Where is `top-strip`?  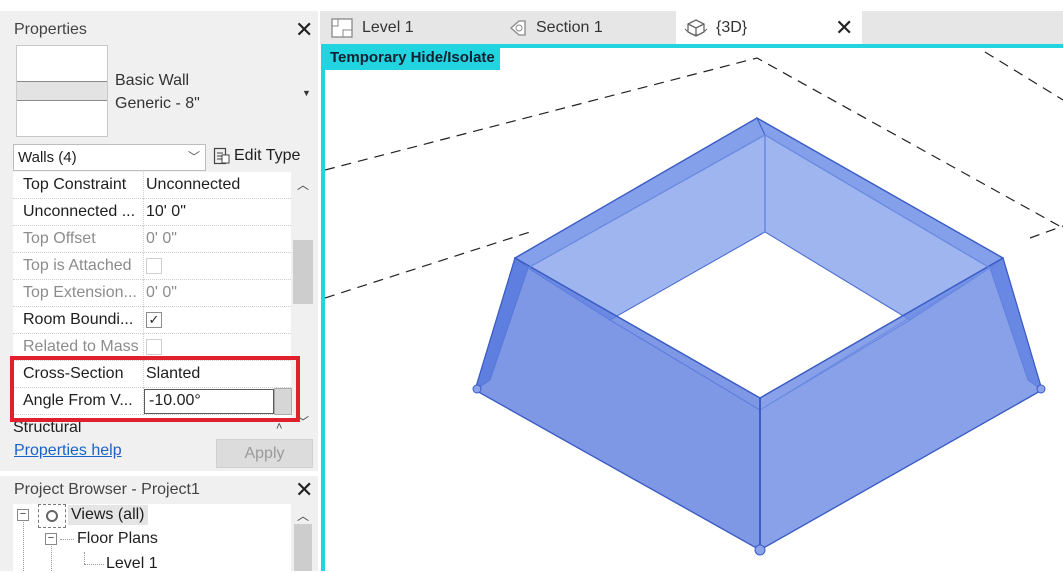
top-strip is located at coordinates (531, 5).